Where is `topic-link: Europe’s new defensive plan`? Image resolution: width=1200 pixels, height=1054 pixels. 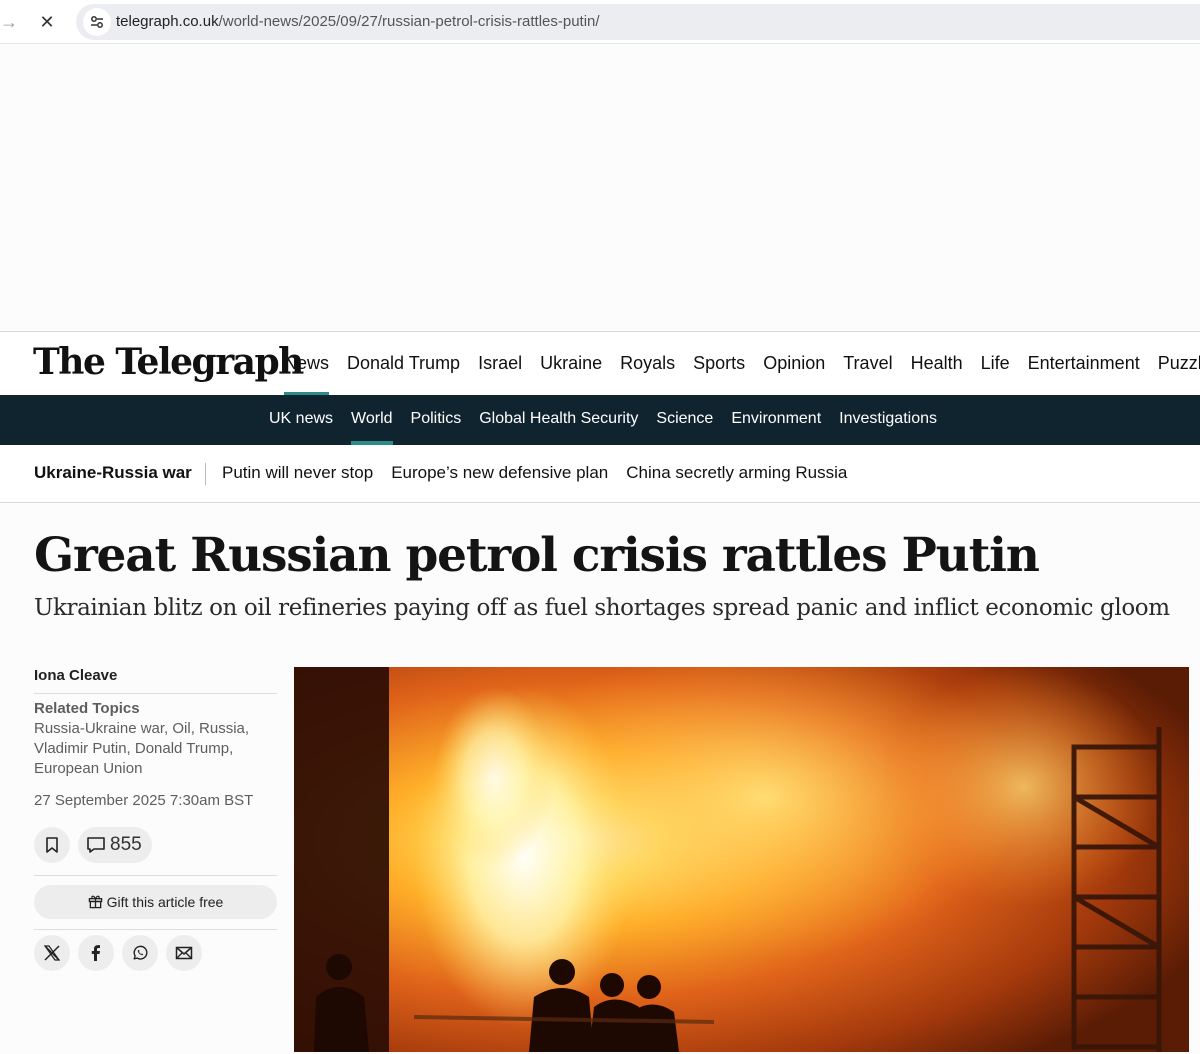
topic-link: Europe’s new defensive plan is located at coordinates (499, 474).